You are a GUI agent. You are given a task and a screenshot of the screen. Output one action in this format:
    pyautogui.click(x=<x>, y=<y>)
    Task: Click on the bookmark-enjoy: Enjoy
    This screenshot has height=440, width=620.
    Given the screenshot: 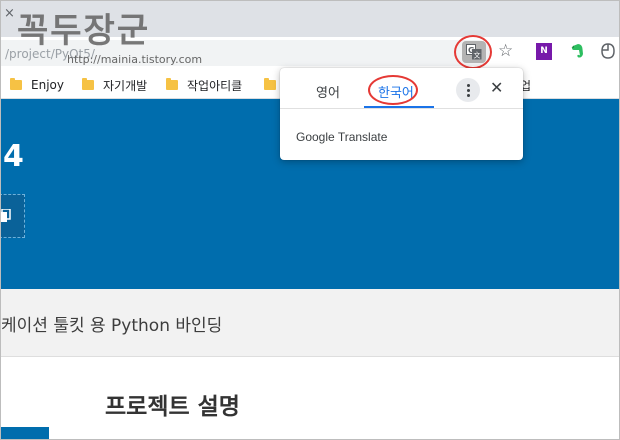 What is the action you would take?
    pyautogui.click(x=37, y=85)
    